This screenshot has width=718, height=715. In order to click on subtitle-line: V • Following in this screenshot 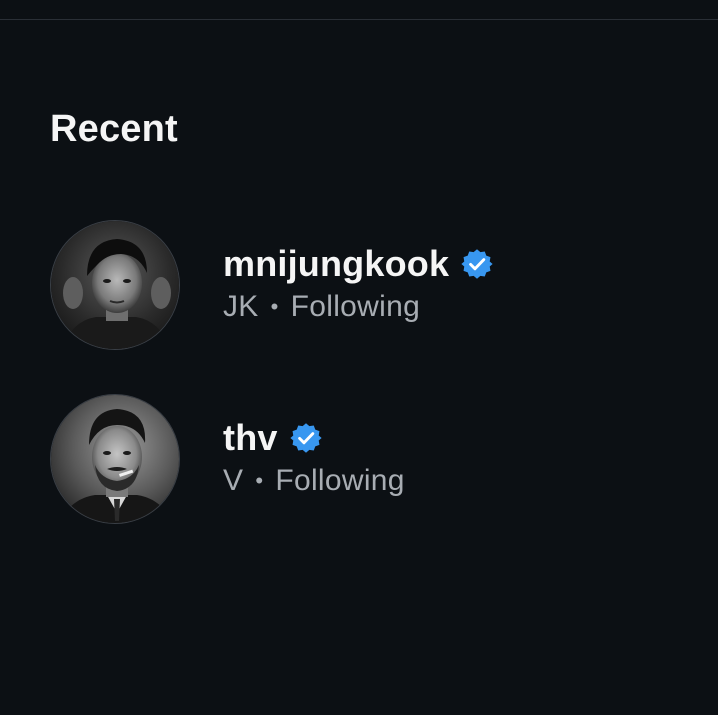, I will do `click(314, 481)`.